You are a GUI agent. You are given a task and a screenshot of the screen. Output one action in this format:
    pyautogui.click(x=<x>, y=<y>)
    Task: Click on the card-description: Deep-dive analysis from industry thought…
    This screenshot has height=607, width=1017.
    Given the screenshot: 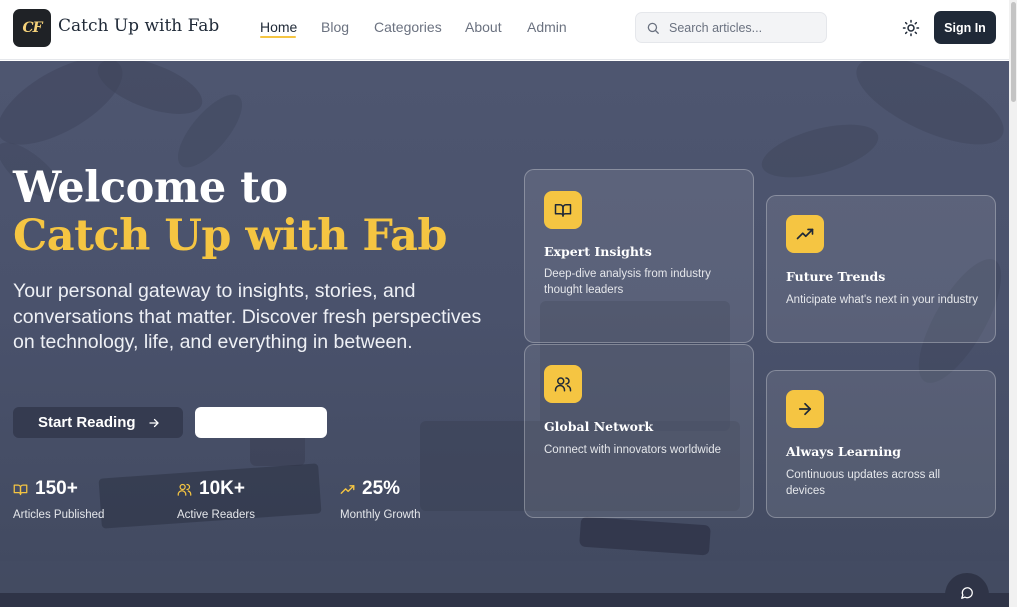 What is the action you would take?
    pyautogui.click(x=627, y=282)
    